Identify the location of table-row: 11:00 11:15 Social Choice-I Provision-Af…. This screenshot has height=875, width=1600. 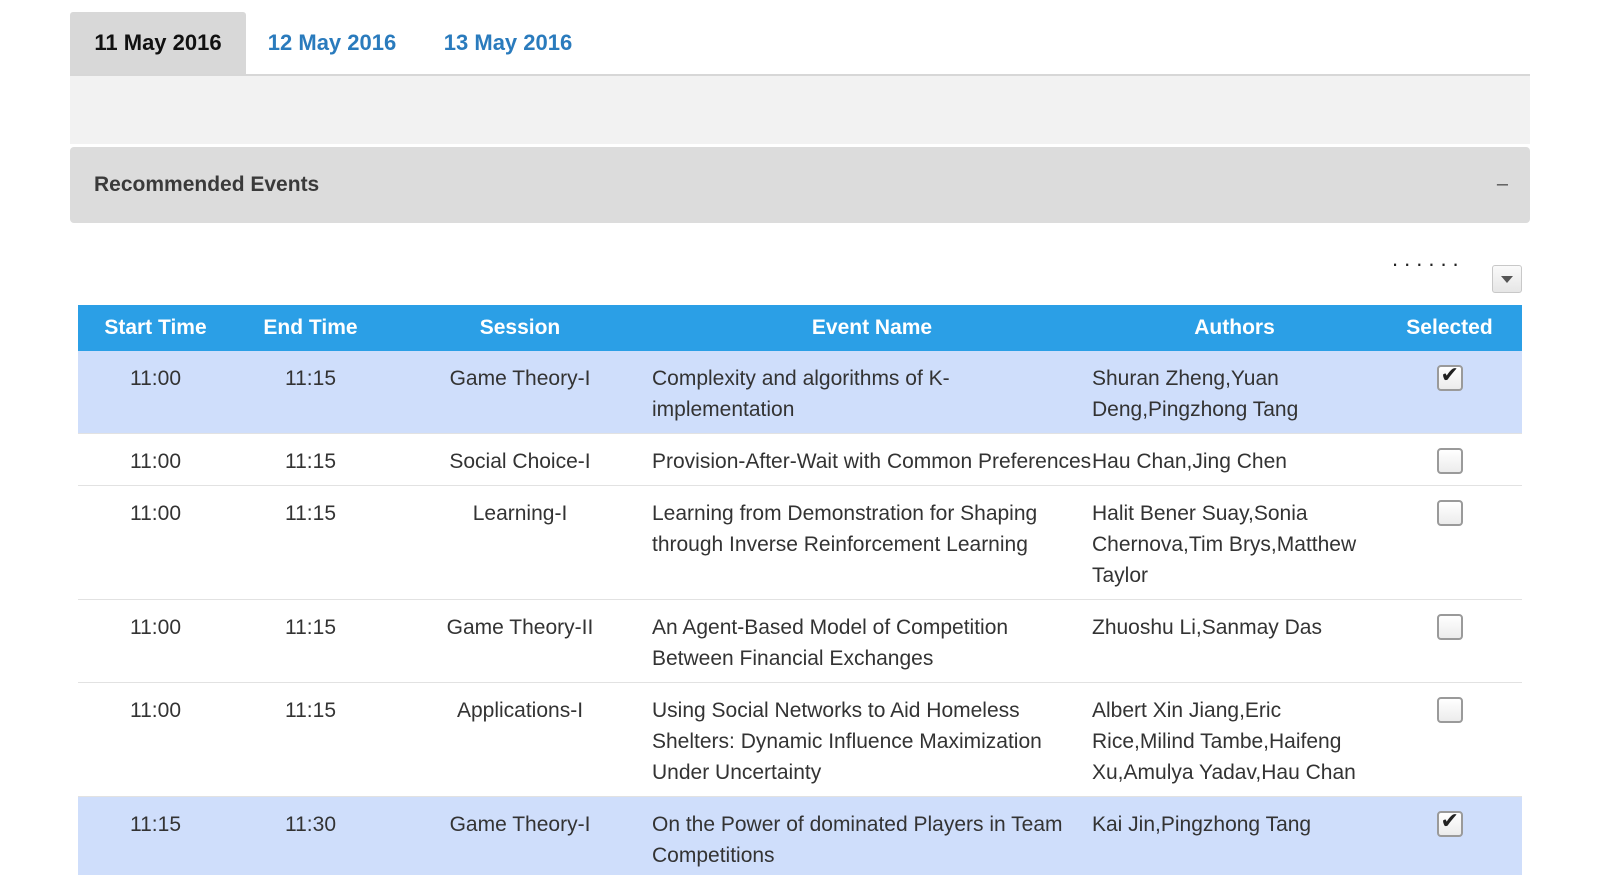
(800, 459).